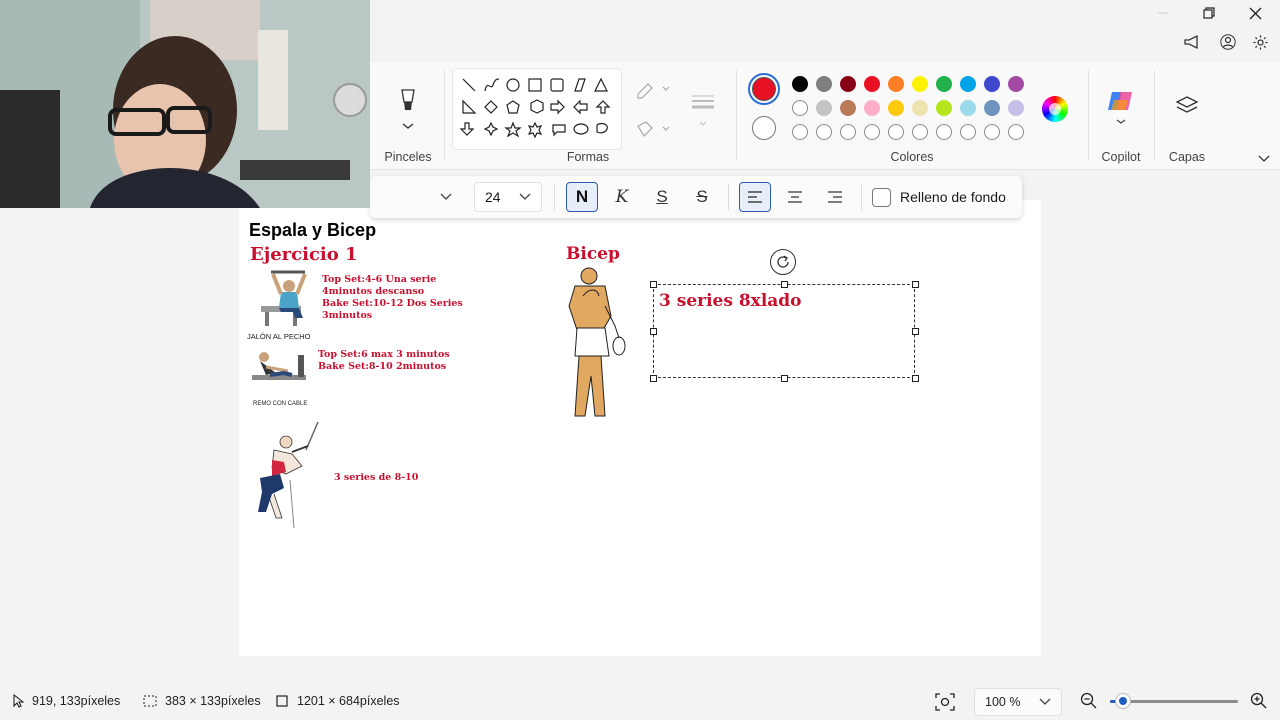  I want to click on primary-color-swatch, so click(764, 89).